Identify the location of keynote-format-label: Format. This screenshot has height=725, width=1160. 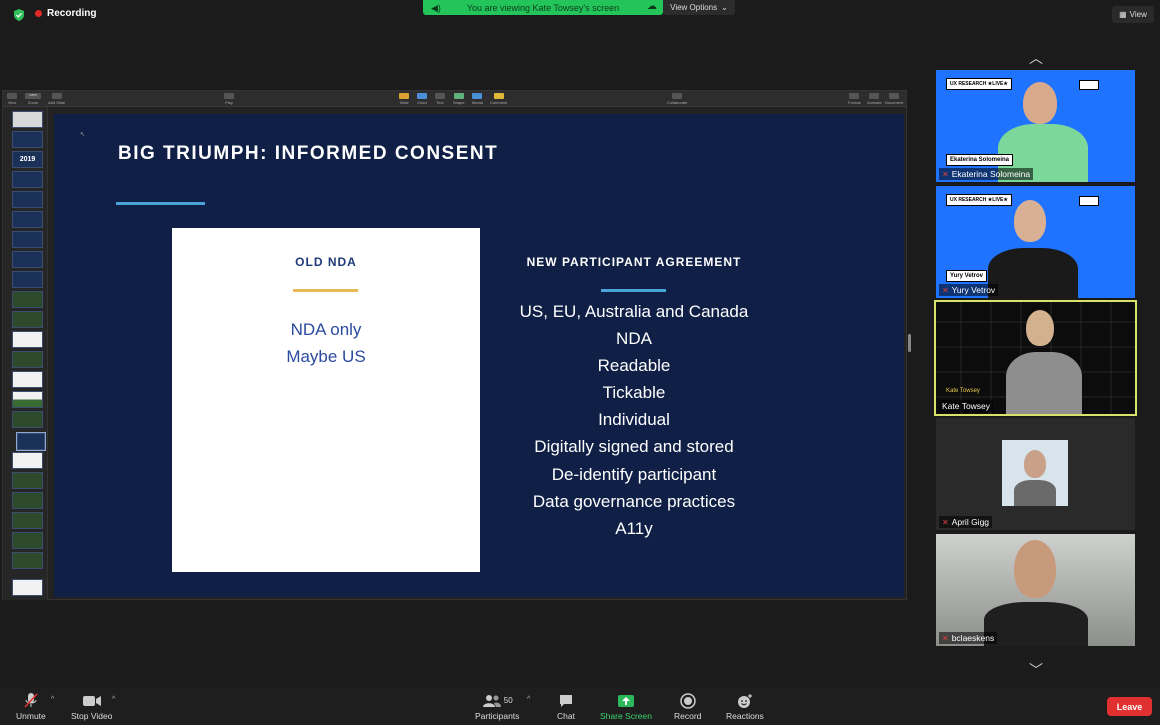
(854, 102).